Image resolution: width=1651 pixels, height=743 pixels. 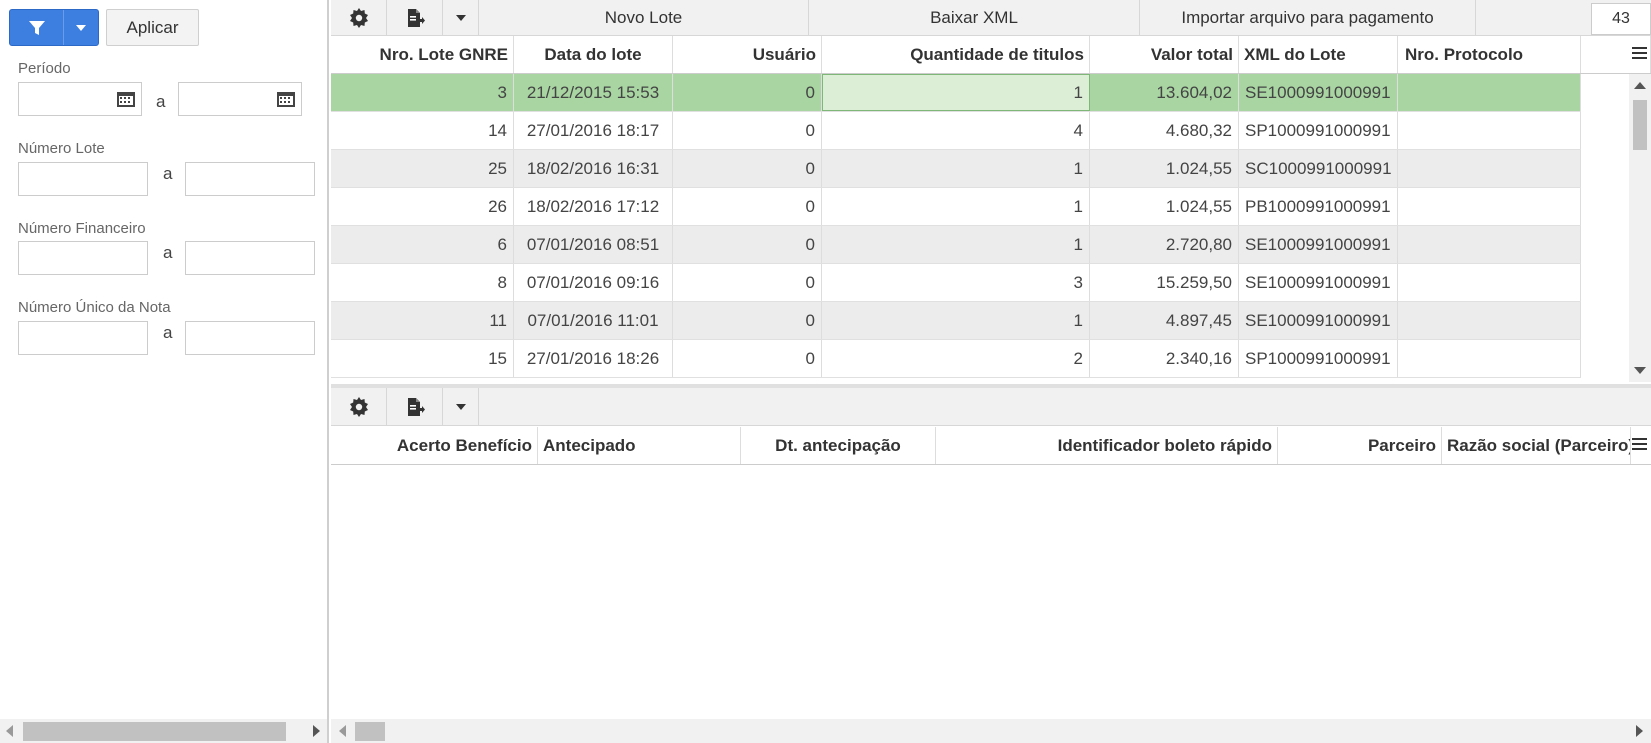 I want to click on table-cell: 27/01/2016 18:17, so click(x=593, y=130).